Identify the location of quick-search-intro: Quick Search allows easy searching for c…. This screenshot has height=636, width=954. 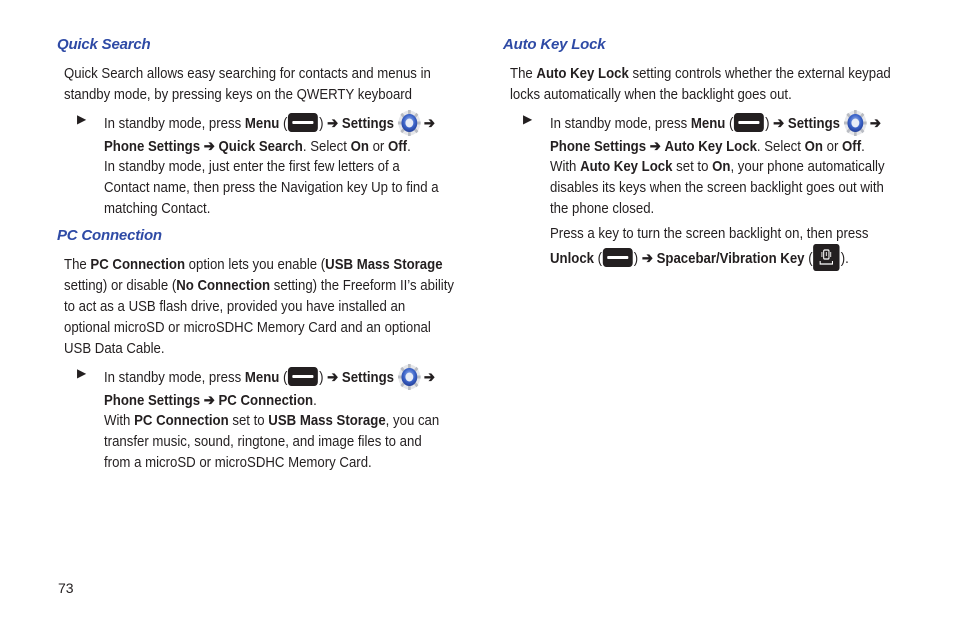
(261, 84).